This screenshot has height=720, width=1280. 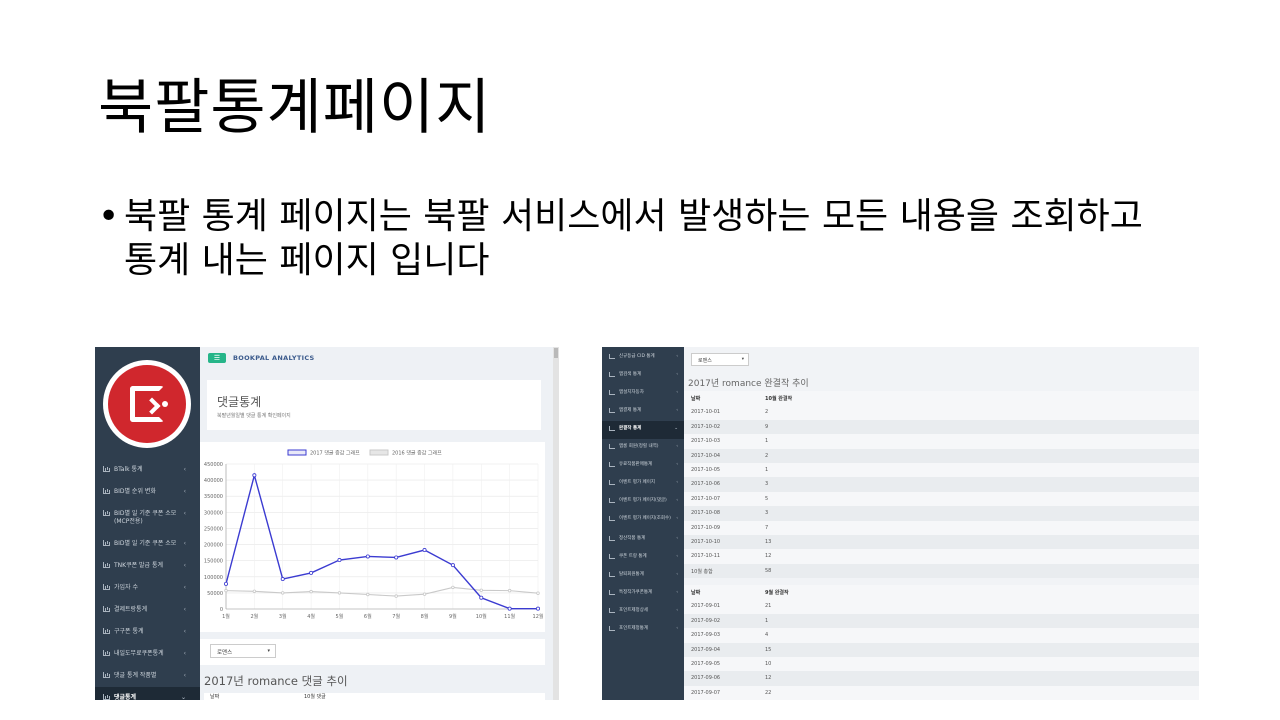 I want to click on sidebar-item: 구구폰 통계 ‹, so click(x=147, y=632).